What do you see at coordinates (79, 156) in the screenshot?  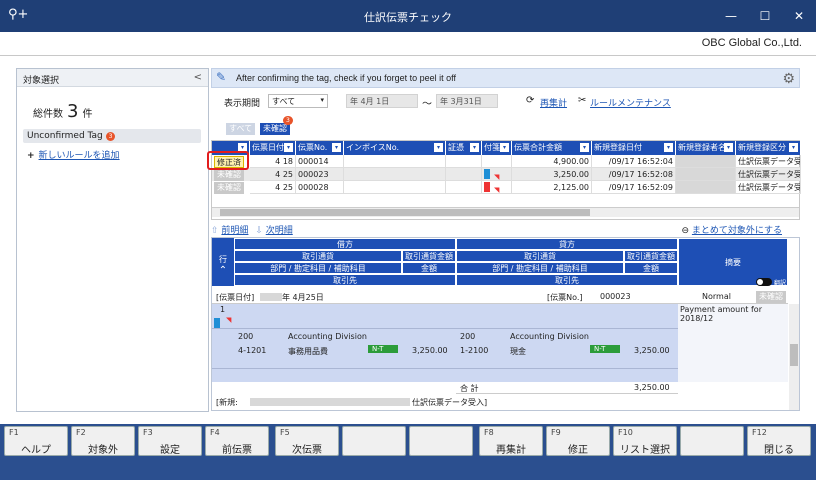 I see `add-rule-label: 新しいルールを追加` at bounding box center [79, 156].